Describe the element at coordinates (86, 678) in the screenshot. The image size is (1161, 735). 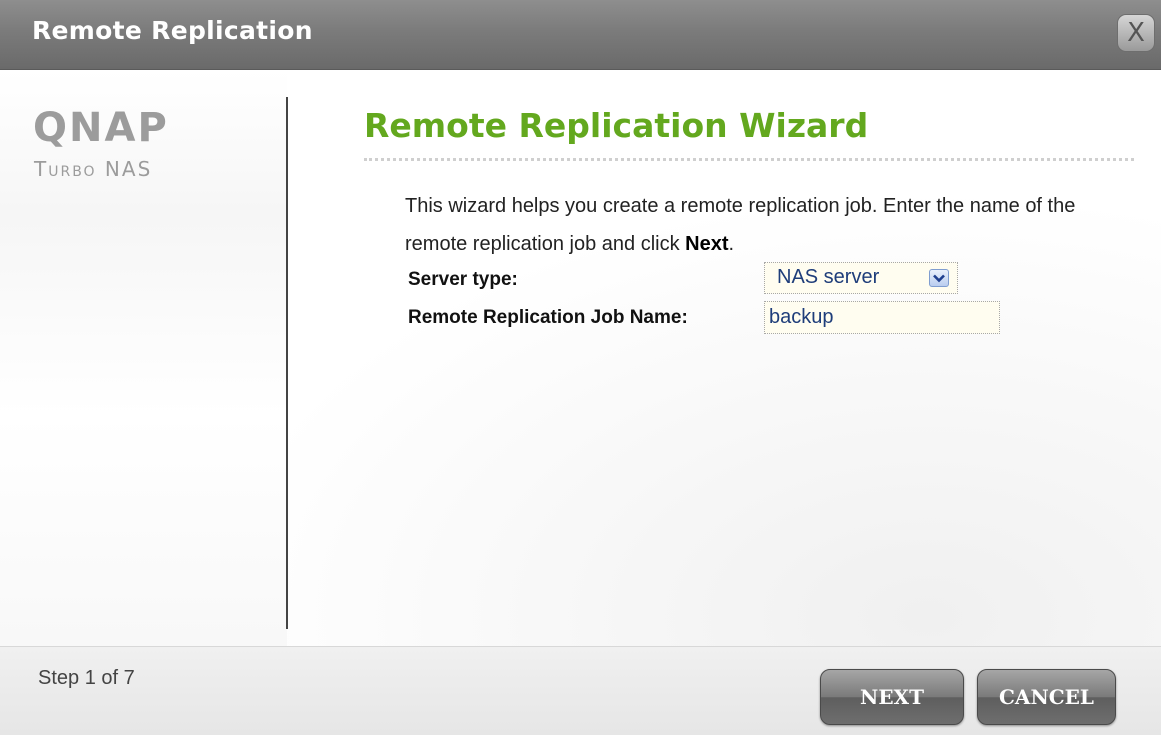
I see `step-indicator: Step 1 of 7` at that location.